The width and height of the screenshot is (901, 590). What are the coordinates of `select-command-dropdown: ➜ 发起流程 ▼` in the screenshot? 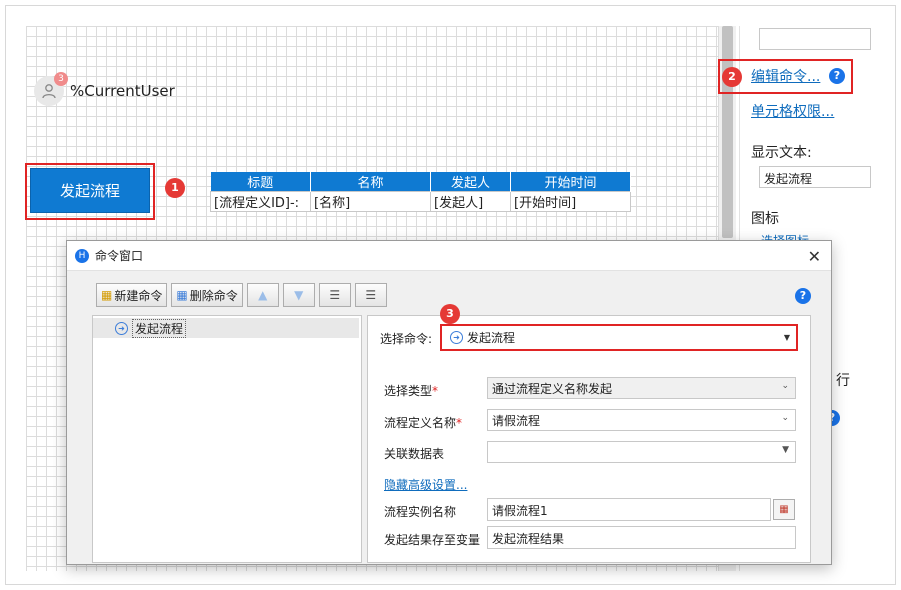 It's located at (619, 337).